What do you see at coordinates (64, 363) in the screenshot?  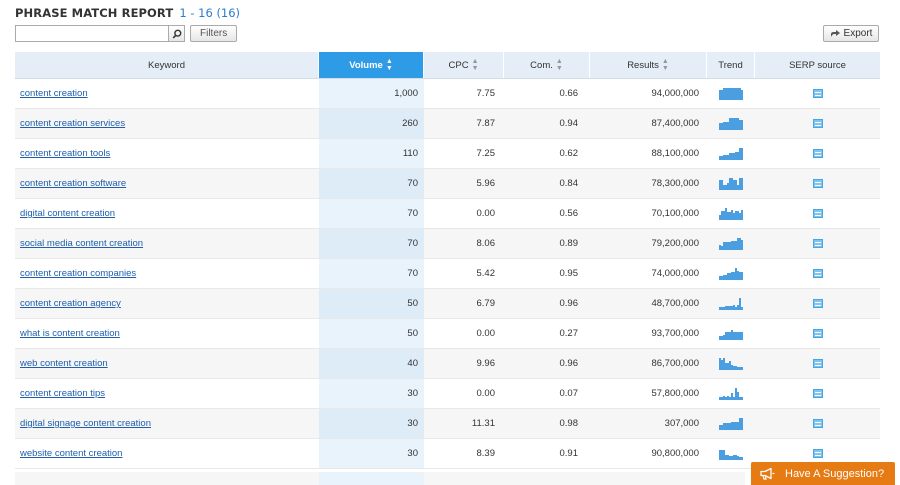 I see `keyword-link: web content creation` at bounding box center [64, 363].